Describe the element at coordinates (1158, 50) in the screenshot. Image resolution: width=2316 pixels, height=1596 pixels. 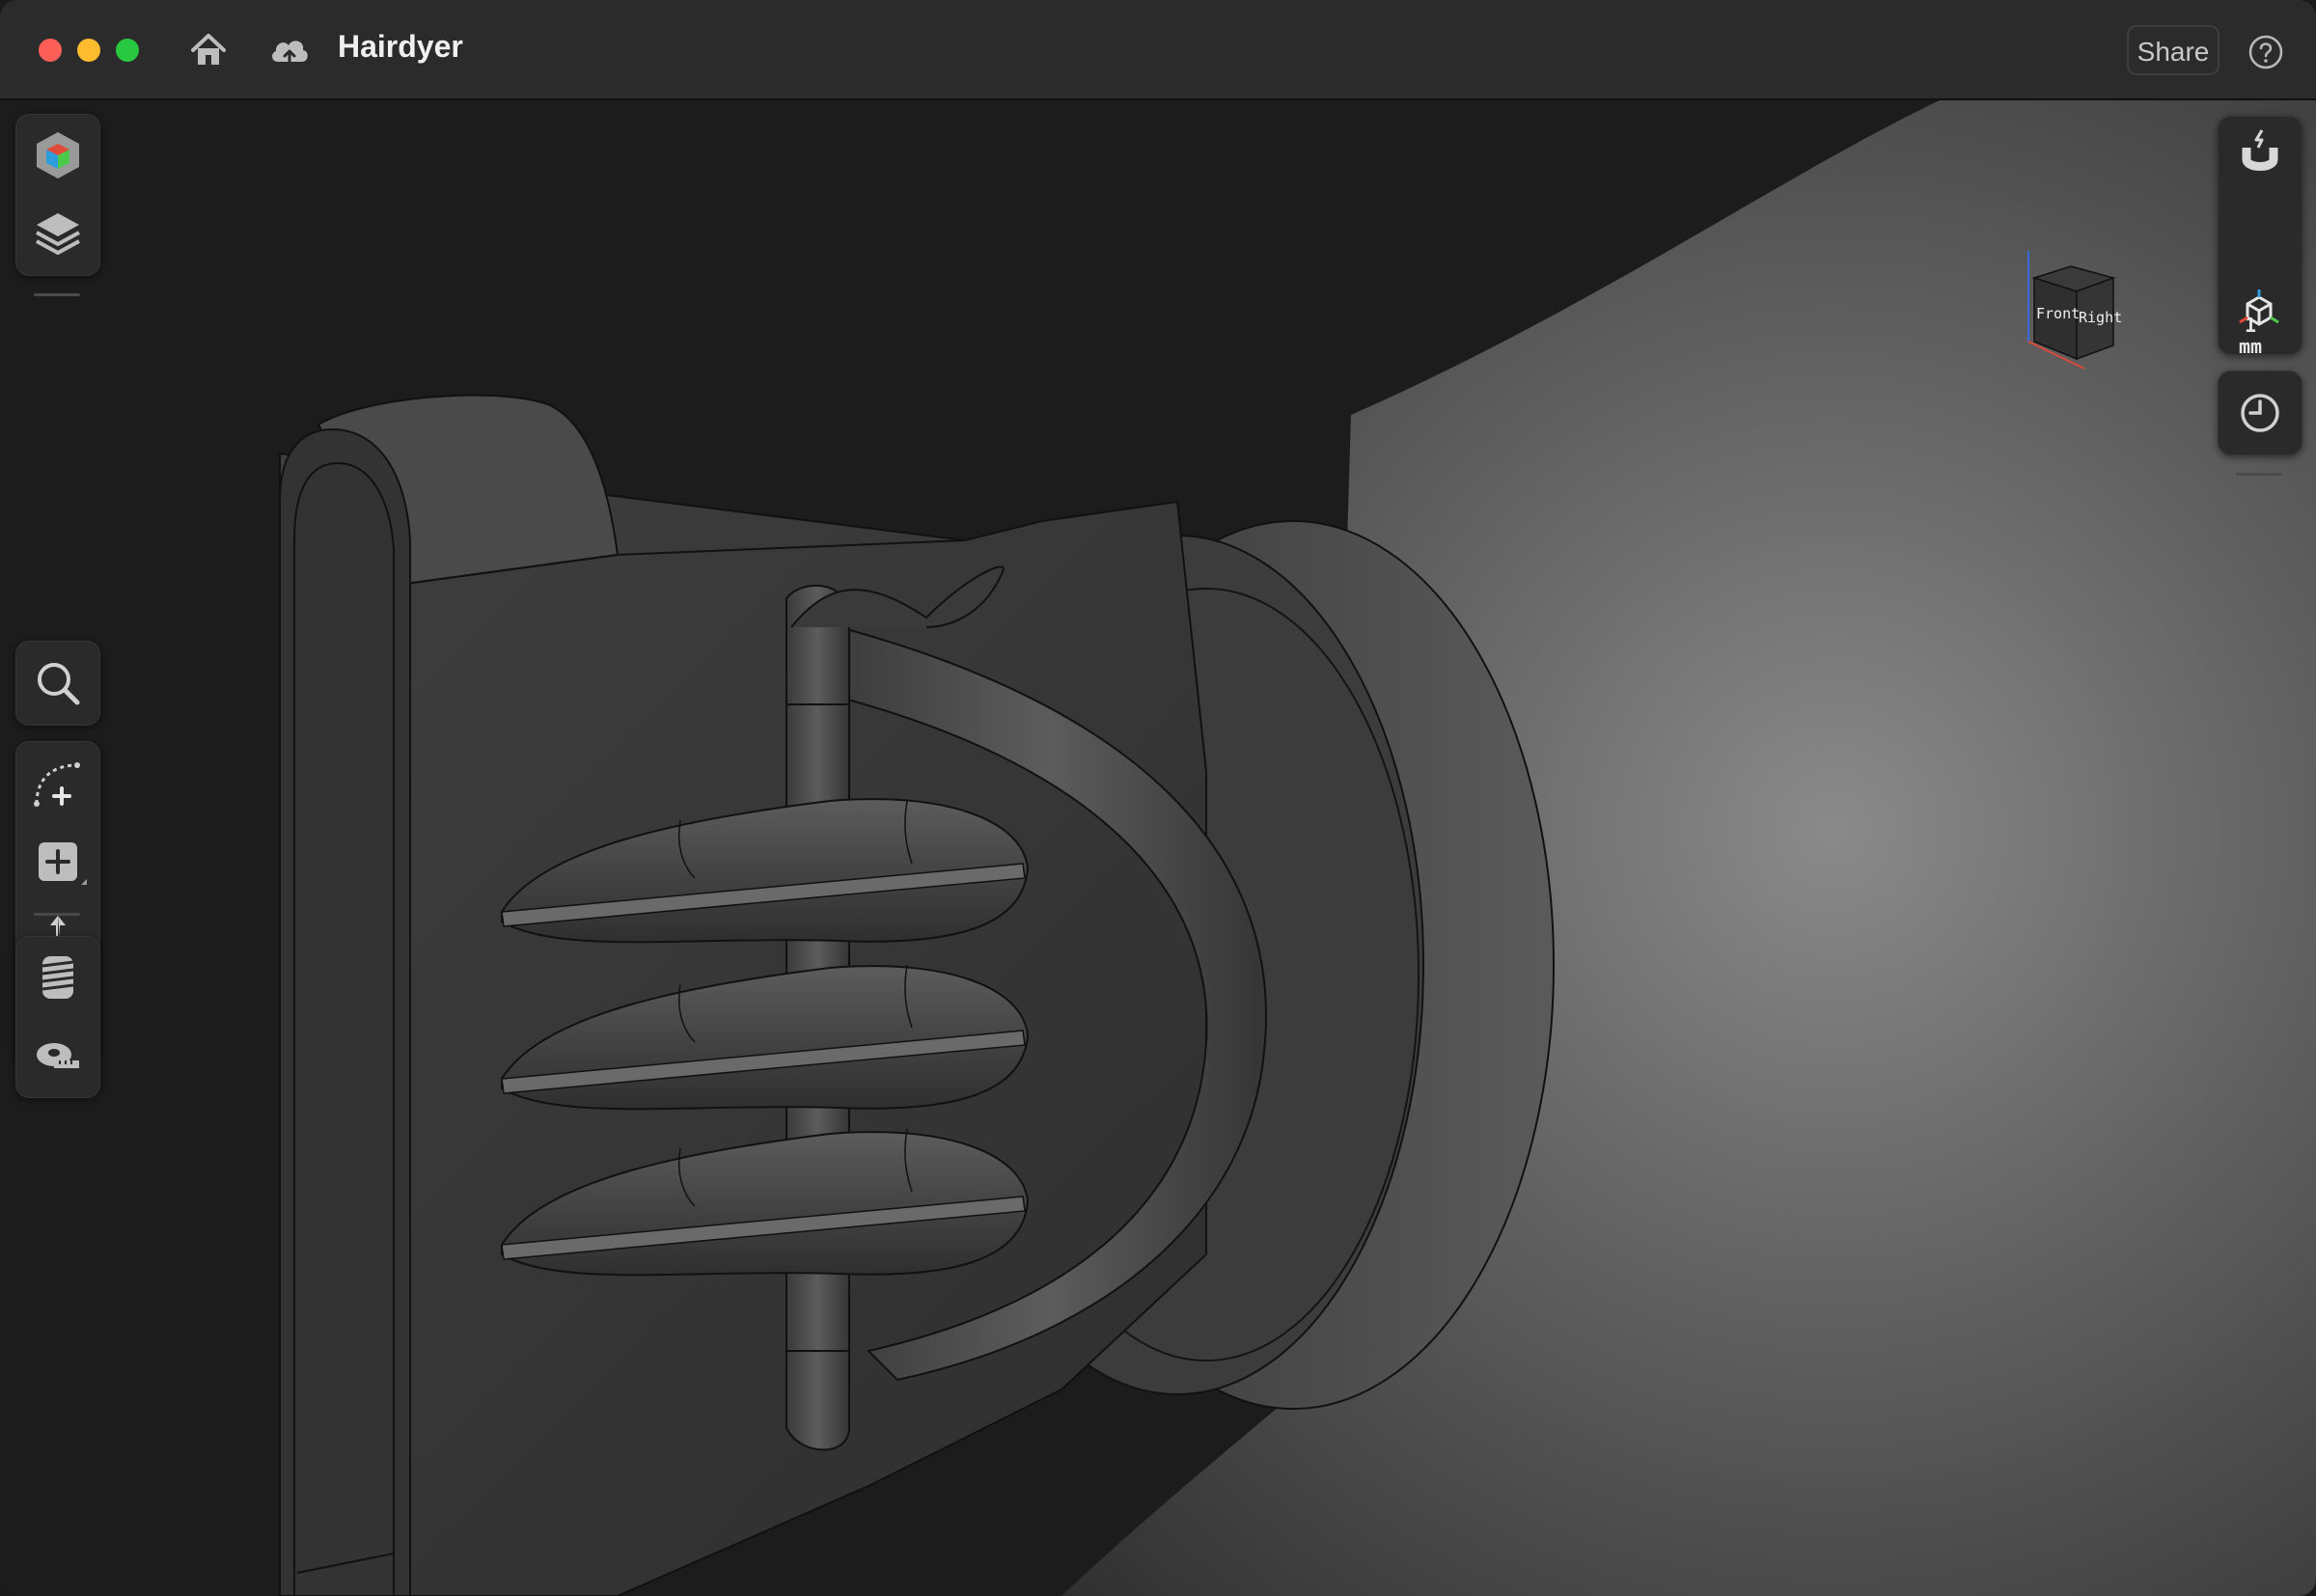
I see `title-bar: Hairdyer Share` at that location.